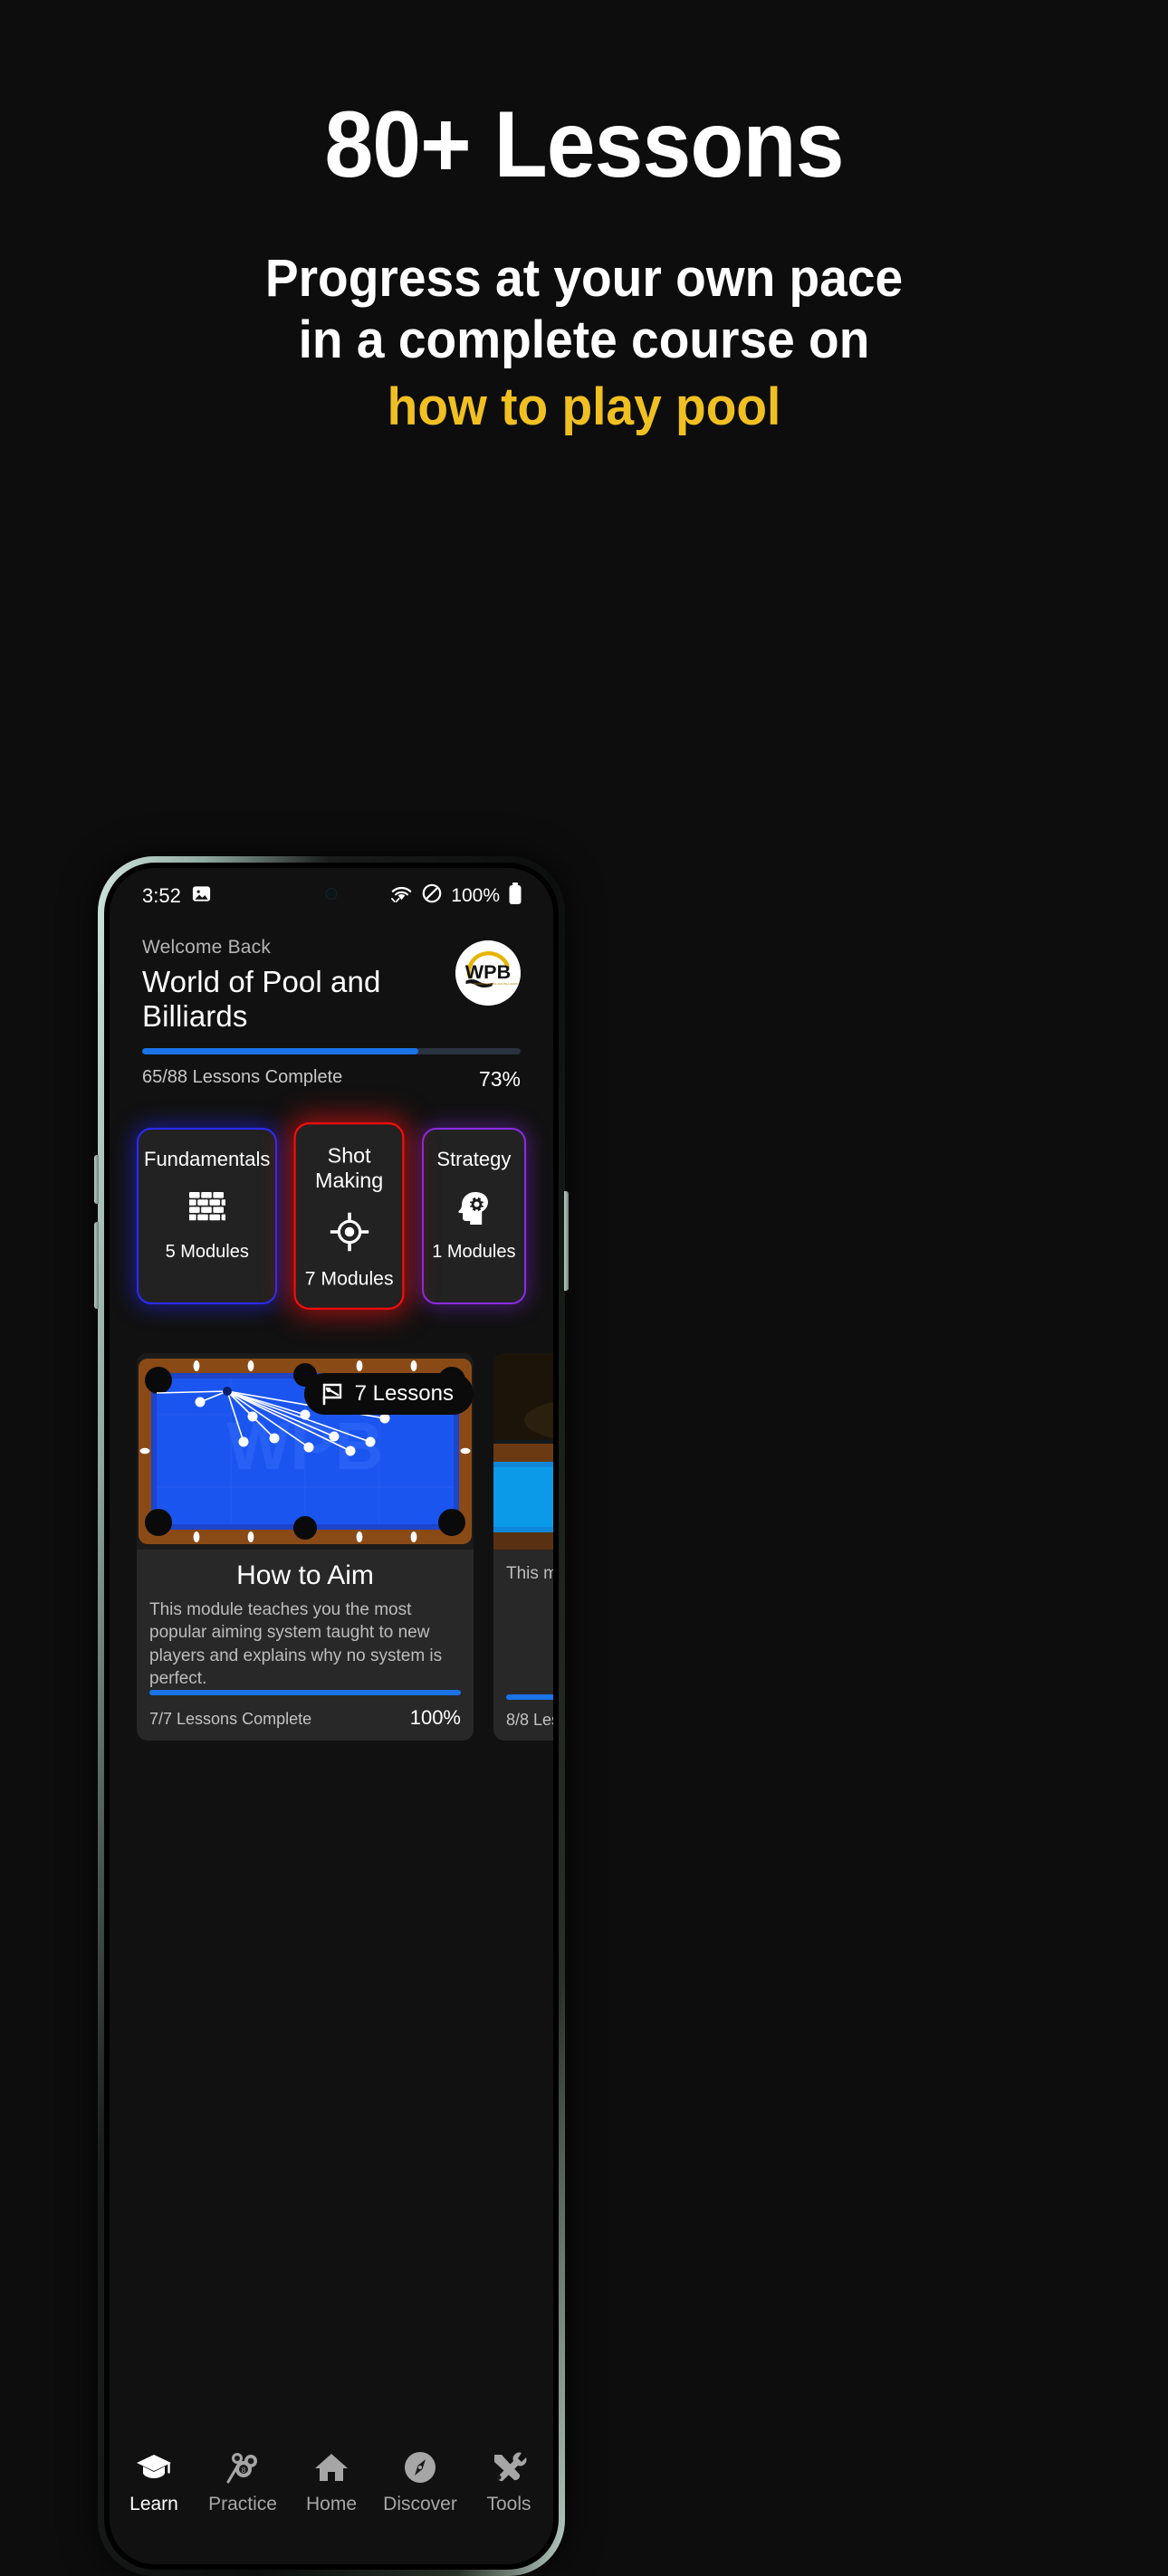 This screenshot has width=1168, height=2576. What do you see at coordinates (332, 1394) in the screenshot?
I see `lesson-flag-icon` at bounding box center [332, 1394].